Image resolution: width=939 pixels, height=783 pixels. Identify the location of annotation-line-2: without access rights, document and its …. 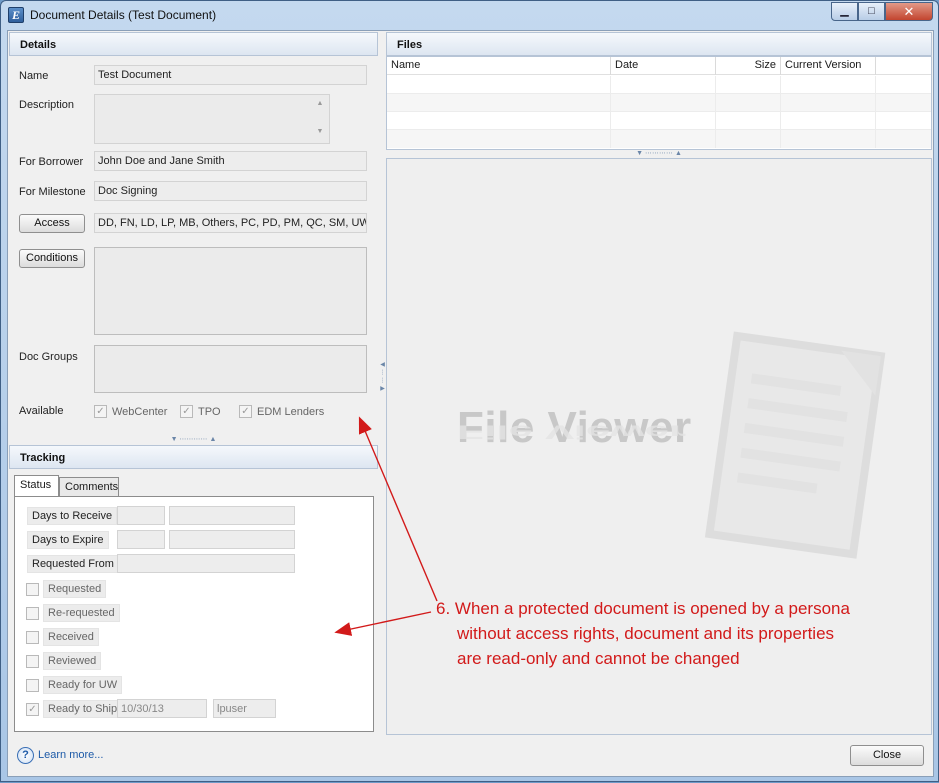
(646, 633).